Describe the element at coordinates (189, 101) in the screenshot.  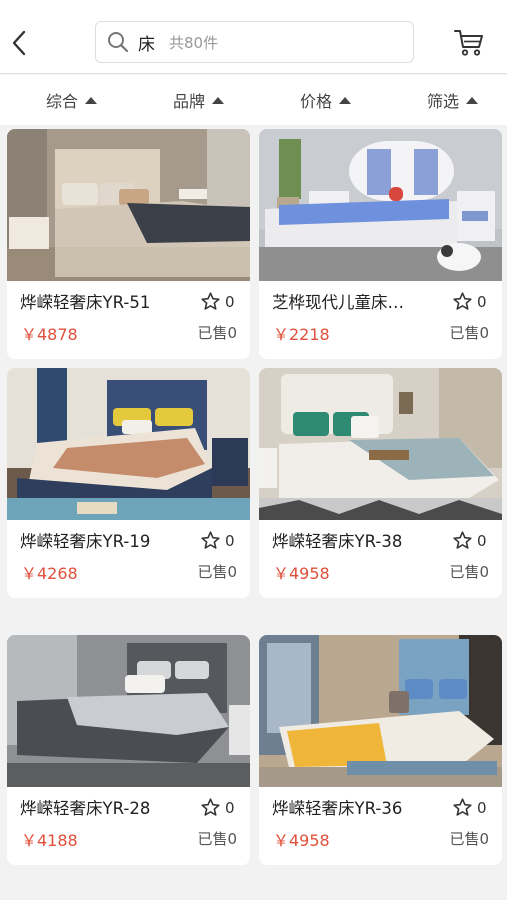
I see `sort-label: 品牌` at that location.